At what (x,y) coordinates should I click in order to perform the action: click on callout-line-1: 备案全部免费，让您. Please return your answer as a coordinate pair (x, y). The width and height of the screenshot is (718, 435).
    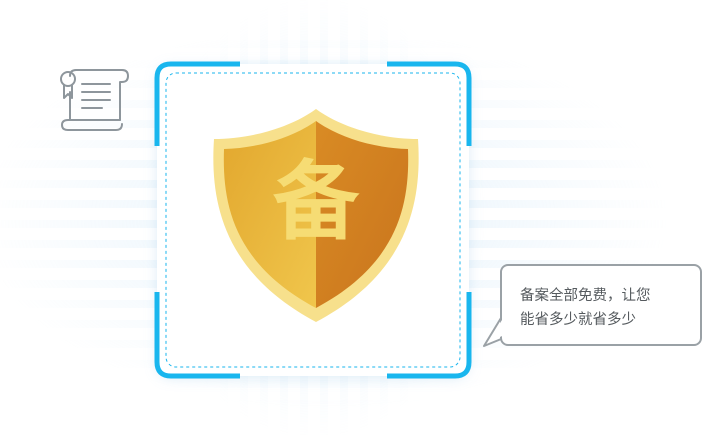
    Looking at the image, I should click on (585, 296).